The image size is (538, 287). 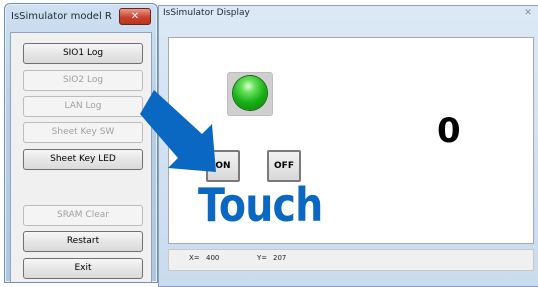 What do you see at coordinates (61, 16) in the screenshot?
I see `window-title: IsSimulator model R` at bounding box center [61, 16].